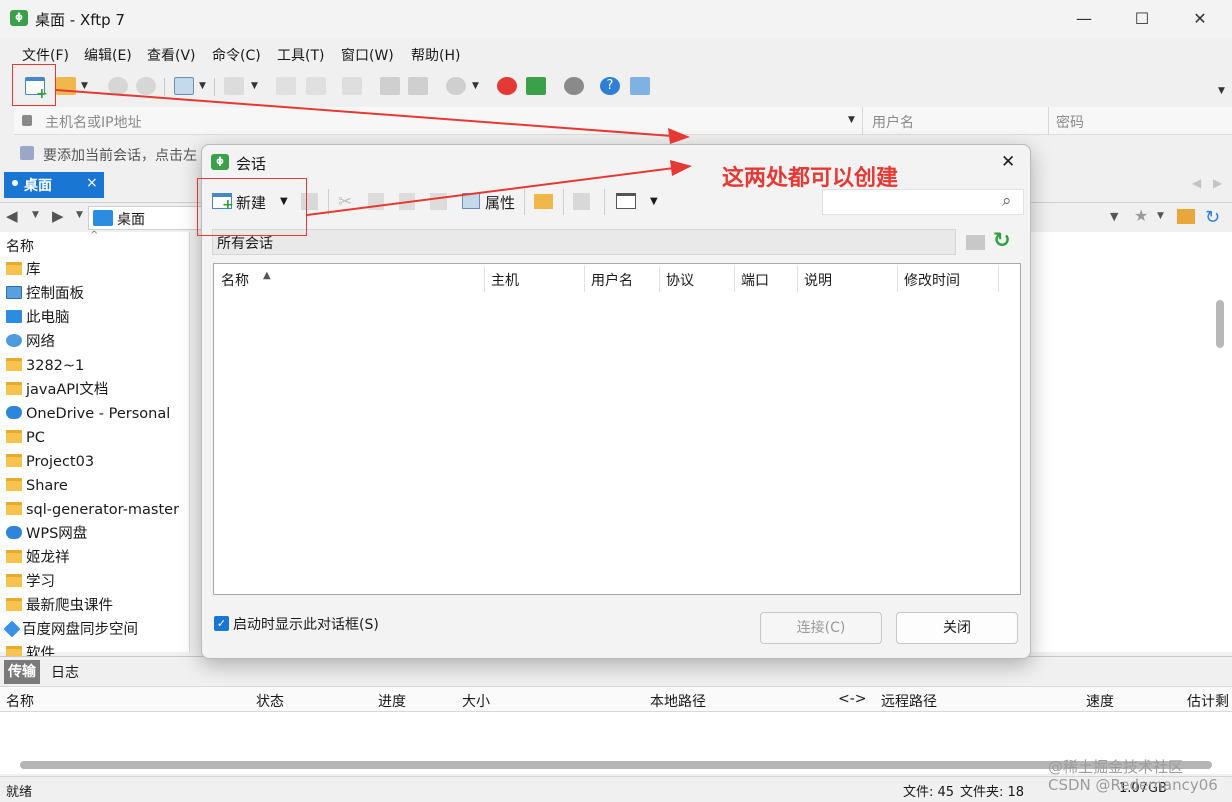 The height and width of the screenshot is (802, 1232). Describe the element at coordinates (118, 86) in the screenshot. I see `connect-icon` at that location.